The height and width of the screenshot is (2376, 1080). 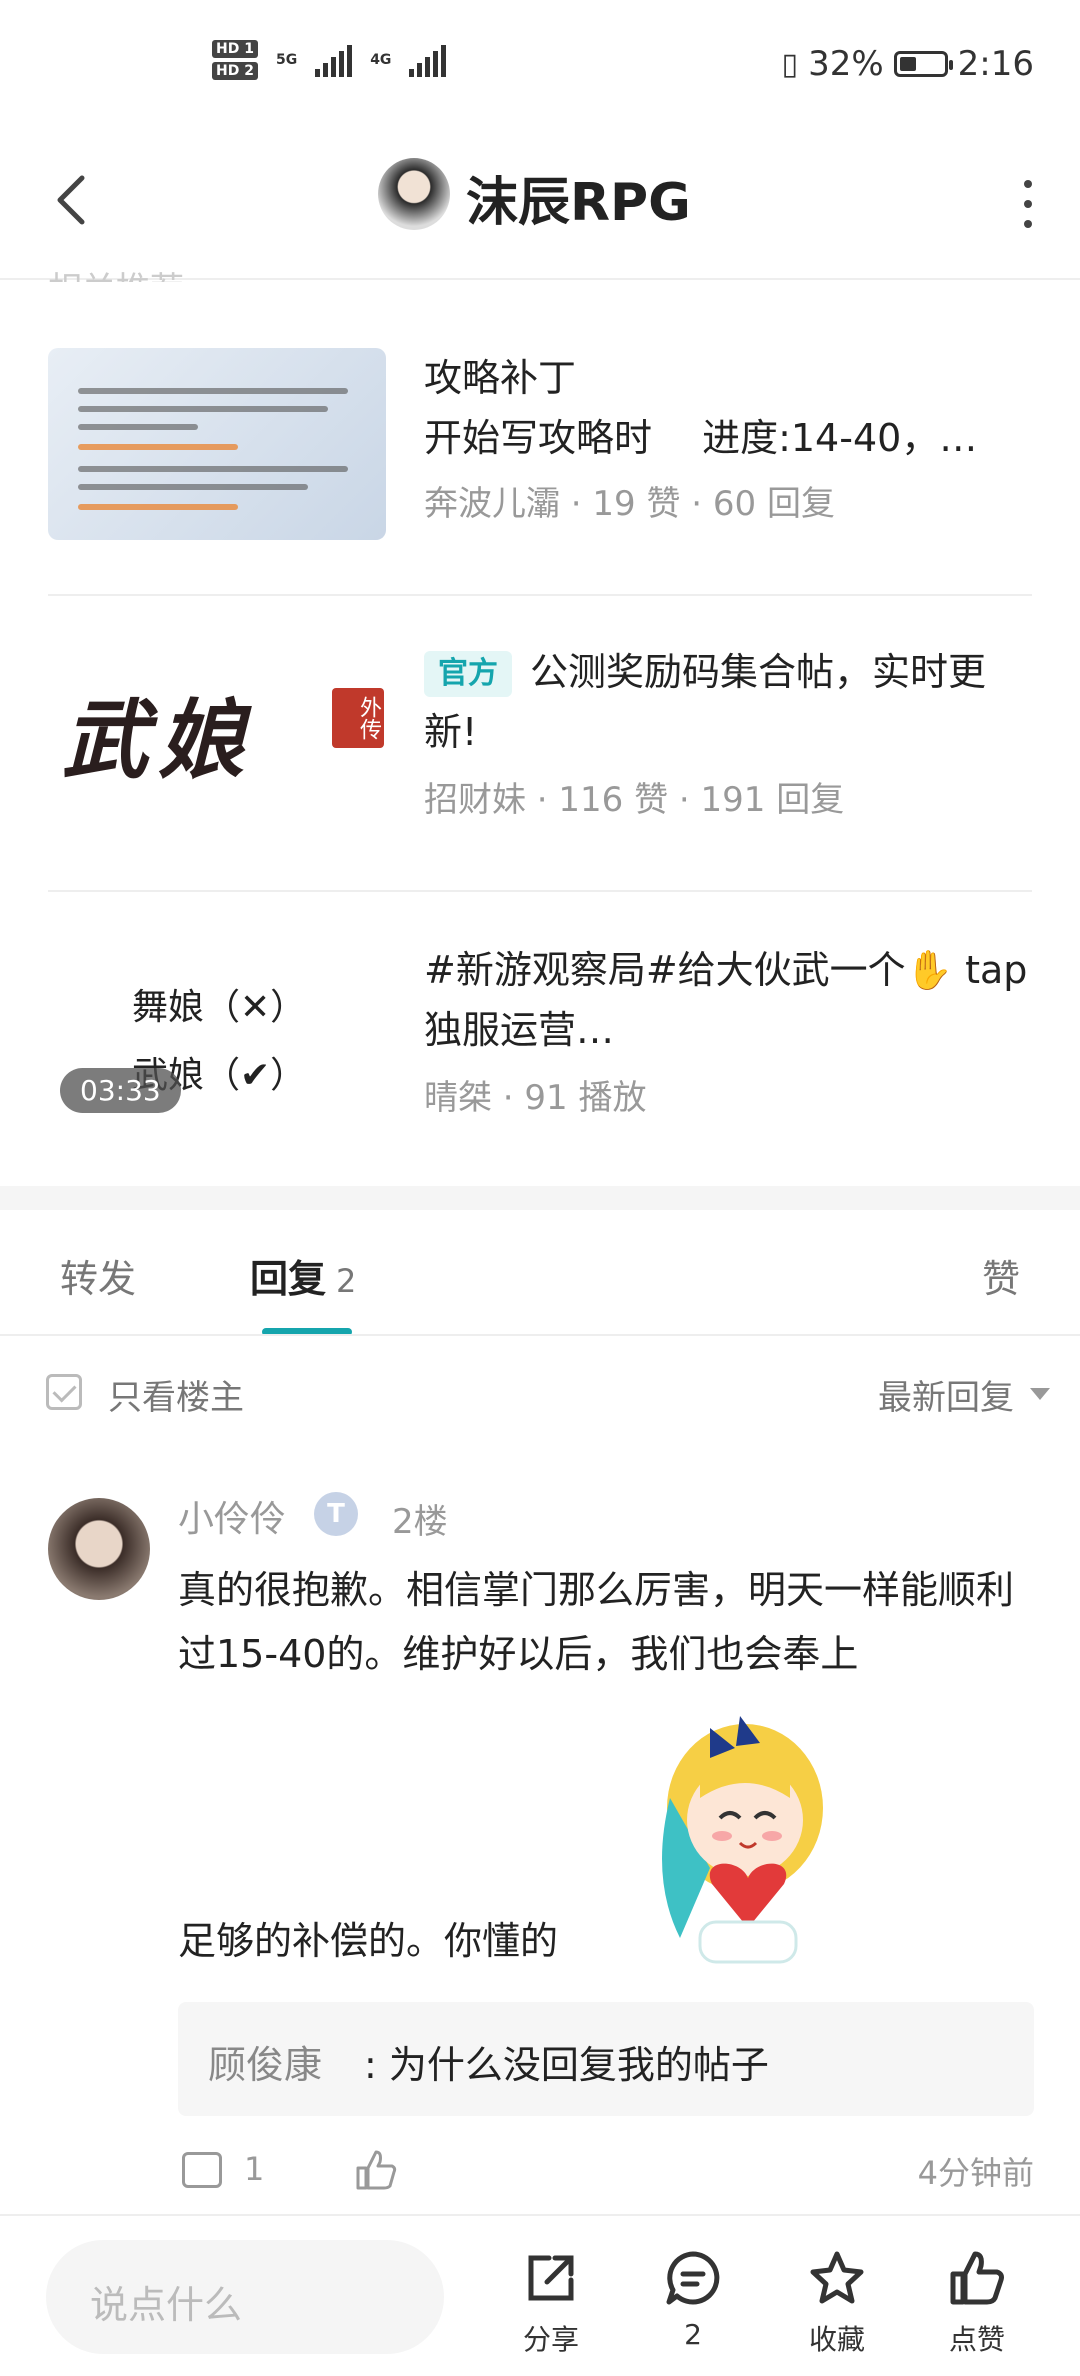 I want to click on comment-icon, so click(x=202, y=2170).